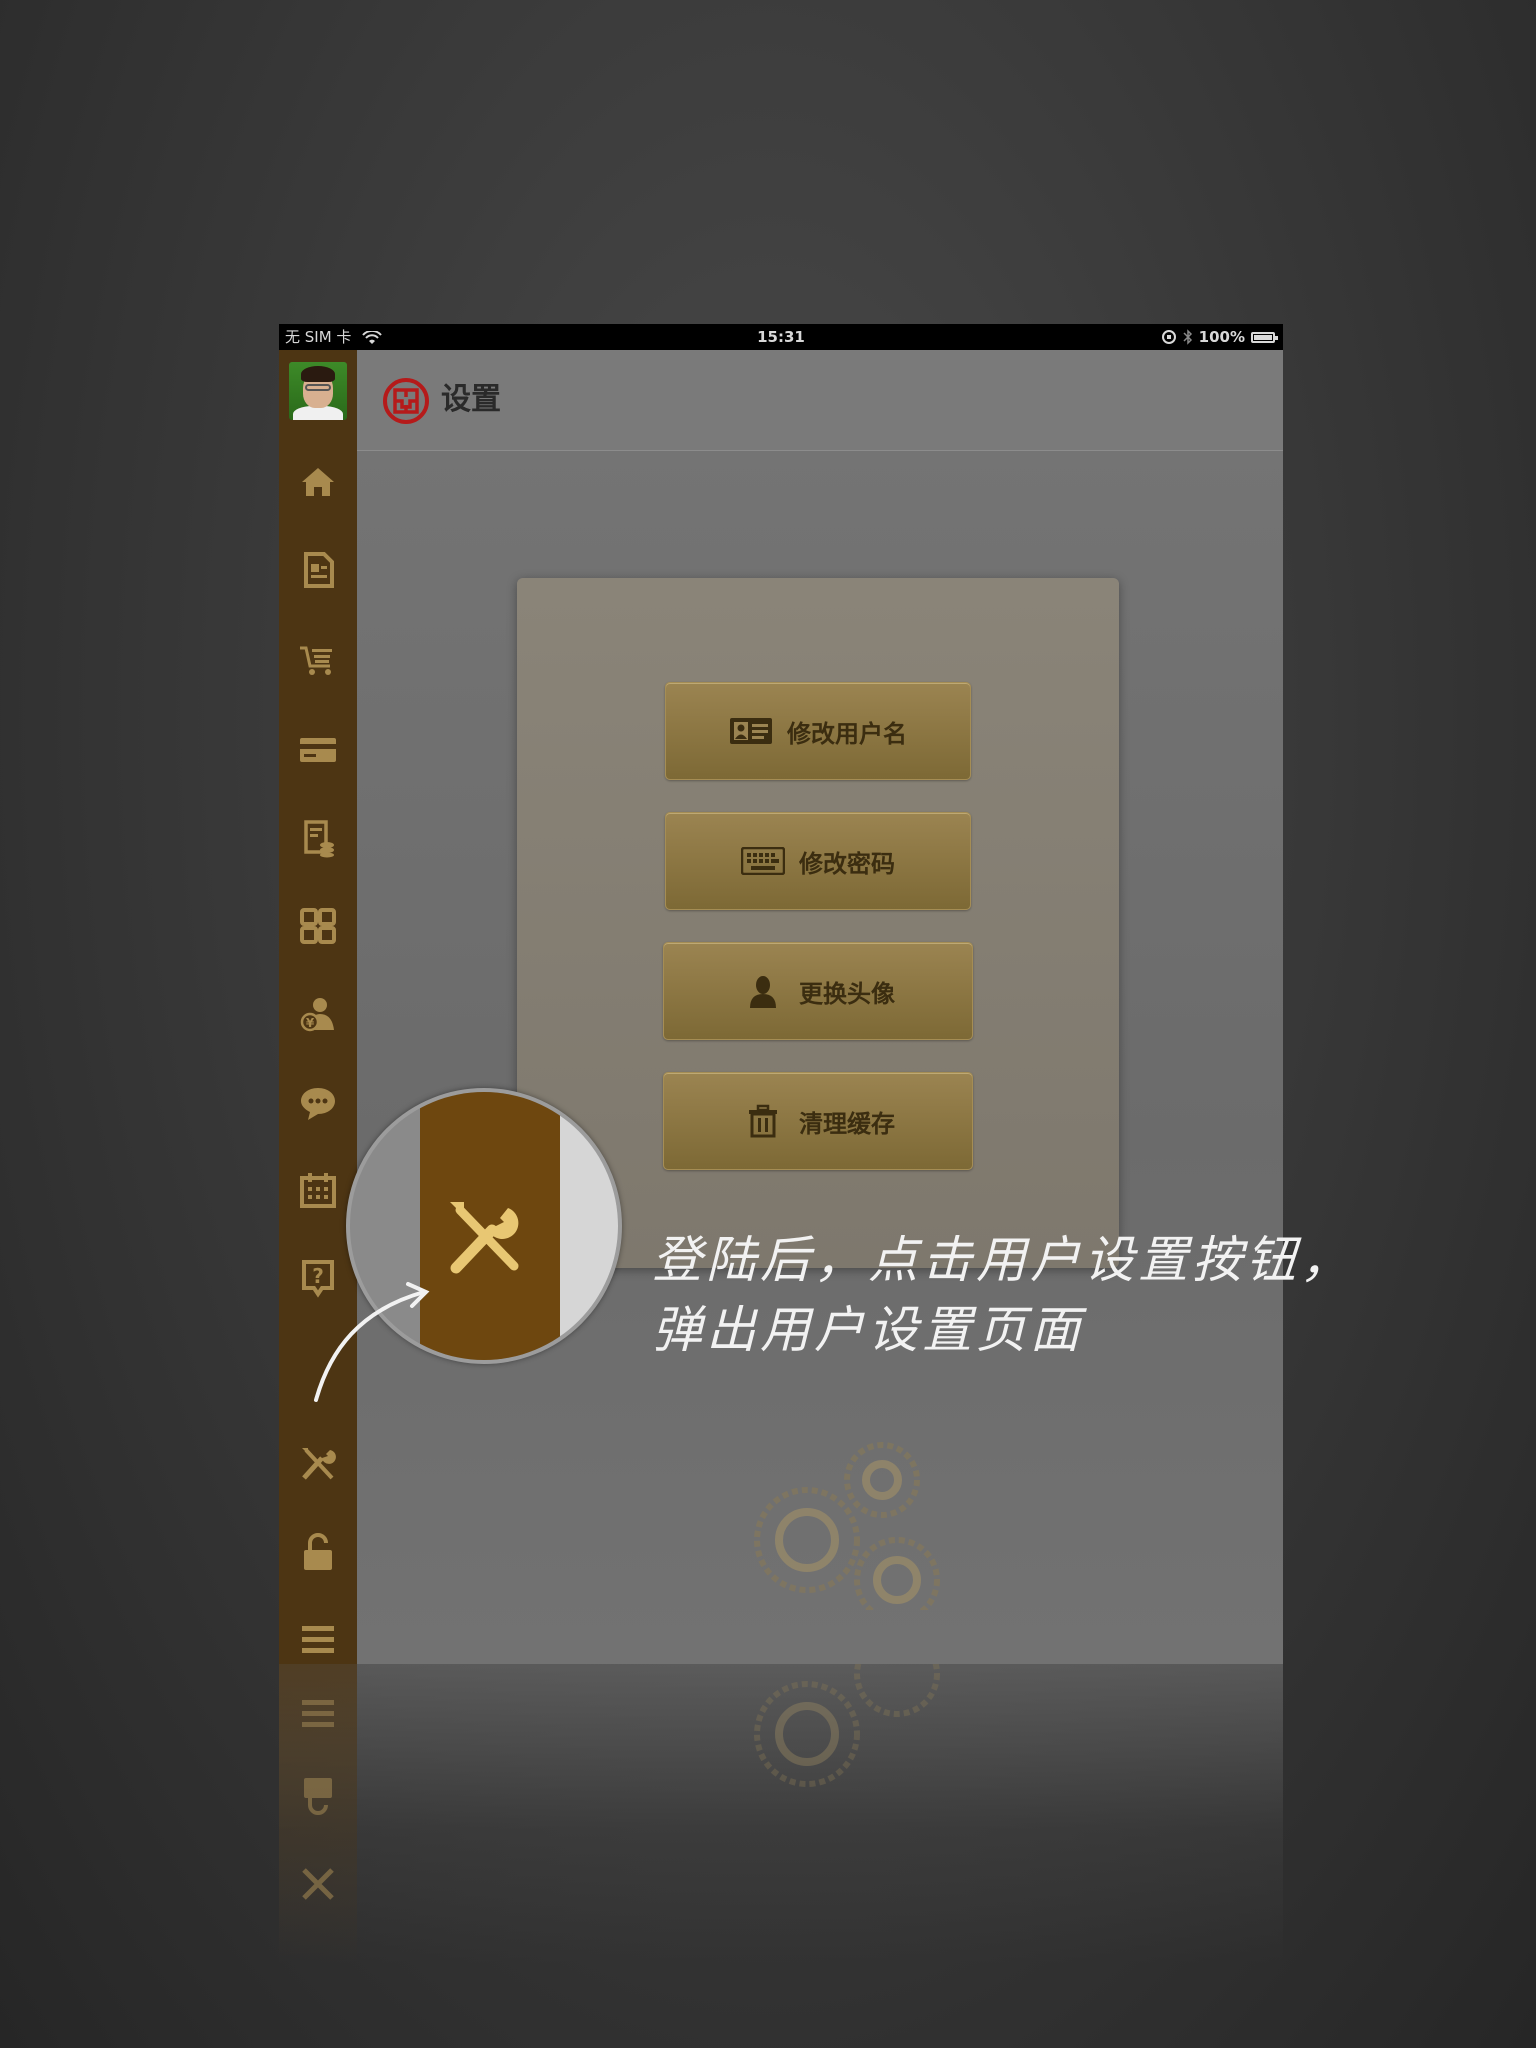  What do you see at coordinates (471, 399) in the screenshot?
I see `page-title: 设置` at bounding box center [471, 399].